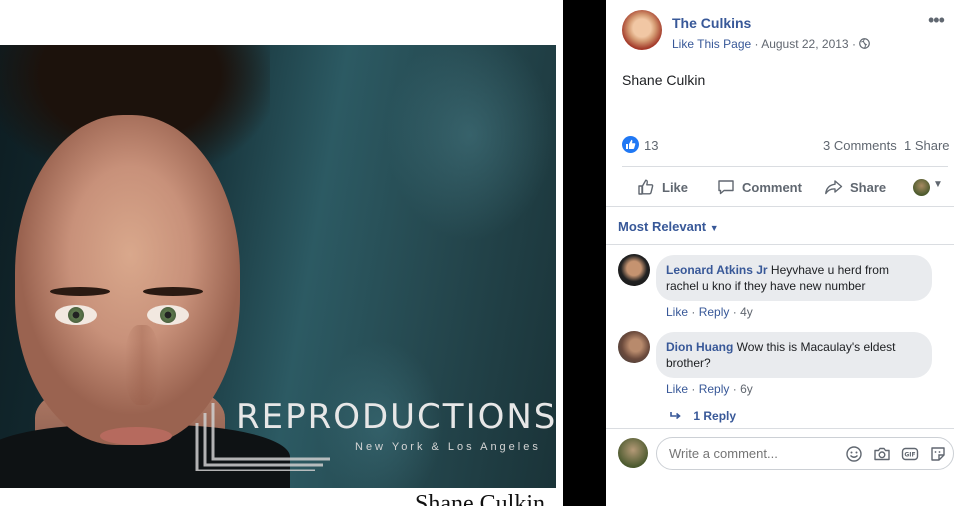  I want to click on comment-input, so click(749, 453).